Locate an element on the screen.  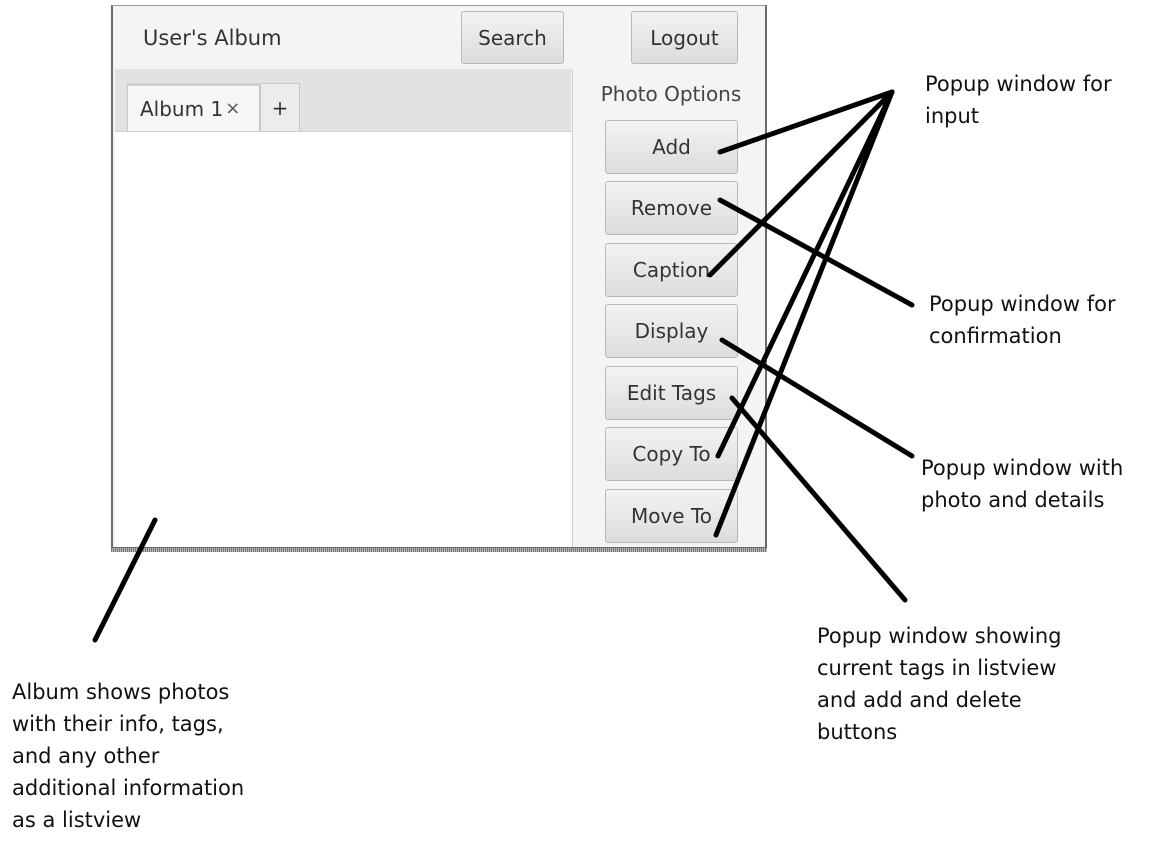
note-tags-line-3: and add and delete is located at coordinates (919, 700).